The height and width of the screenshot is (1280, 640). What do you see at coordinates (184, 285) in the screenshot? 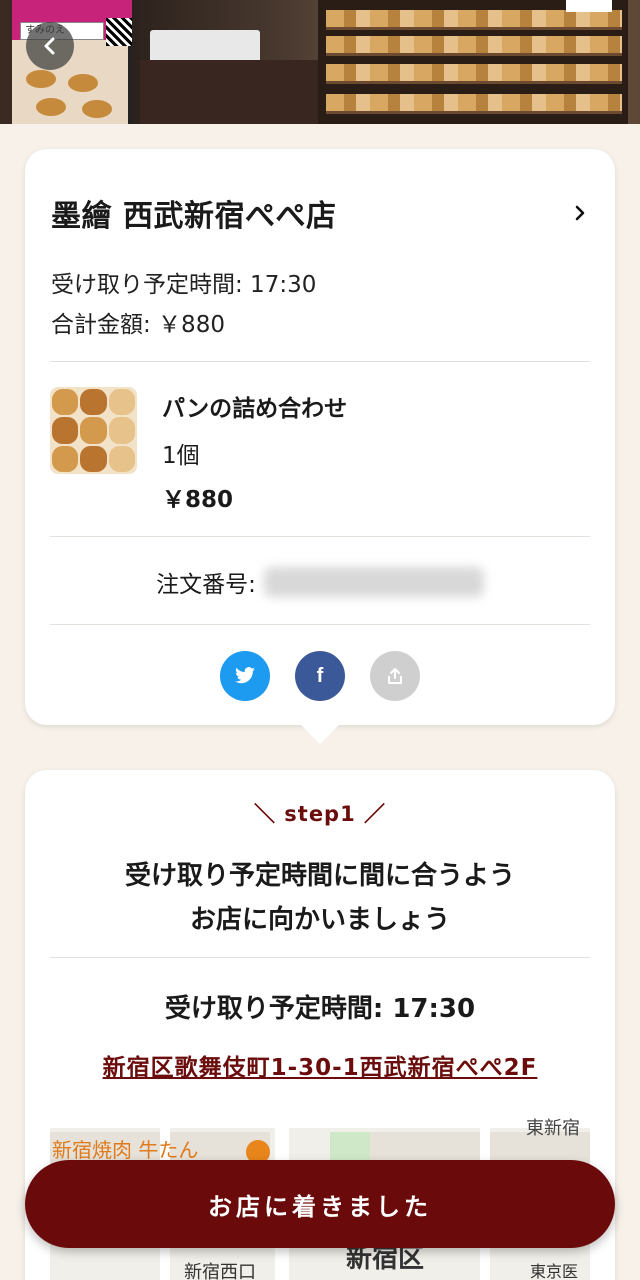
I see `pickup-time: 受け取り予定時間: 17:30` at bounding box center [184, 285].